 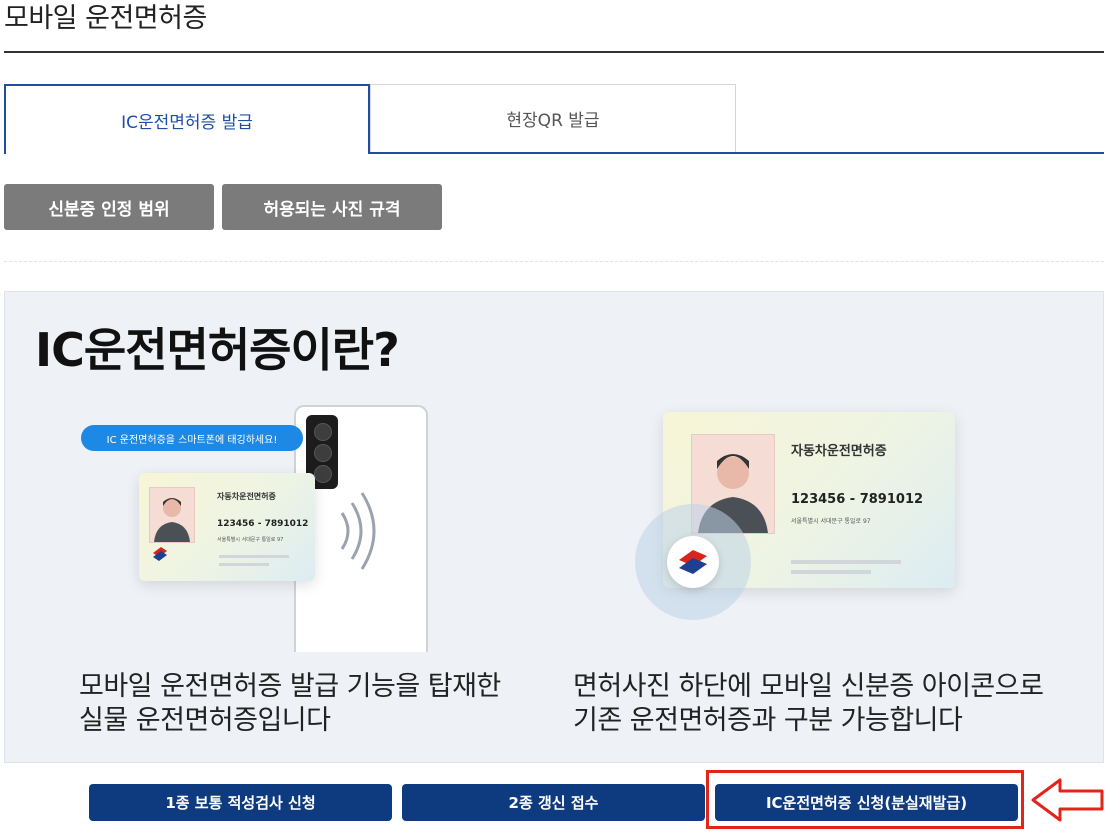 What do you see at coordinates (768, 720) in the screenshot?
I see `right-caption-line-2: 기존 운전면허증과 구분 가능합니다` at bounding box center [768, 720].